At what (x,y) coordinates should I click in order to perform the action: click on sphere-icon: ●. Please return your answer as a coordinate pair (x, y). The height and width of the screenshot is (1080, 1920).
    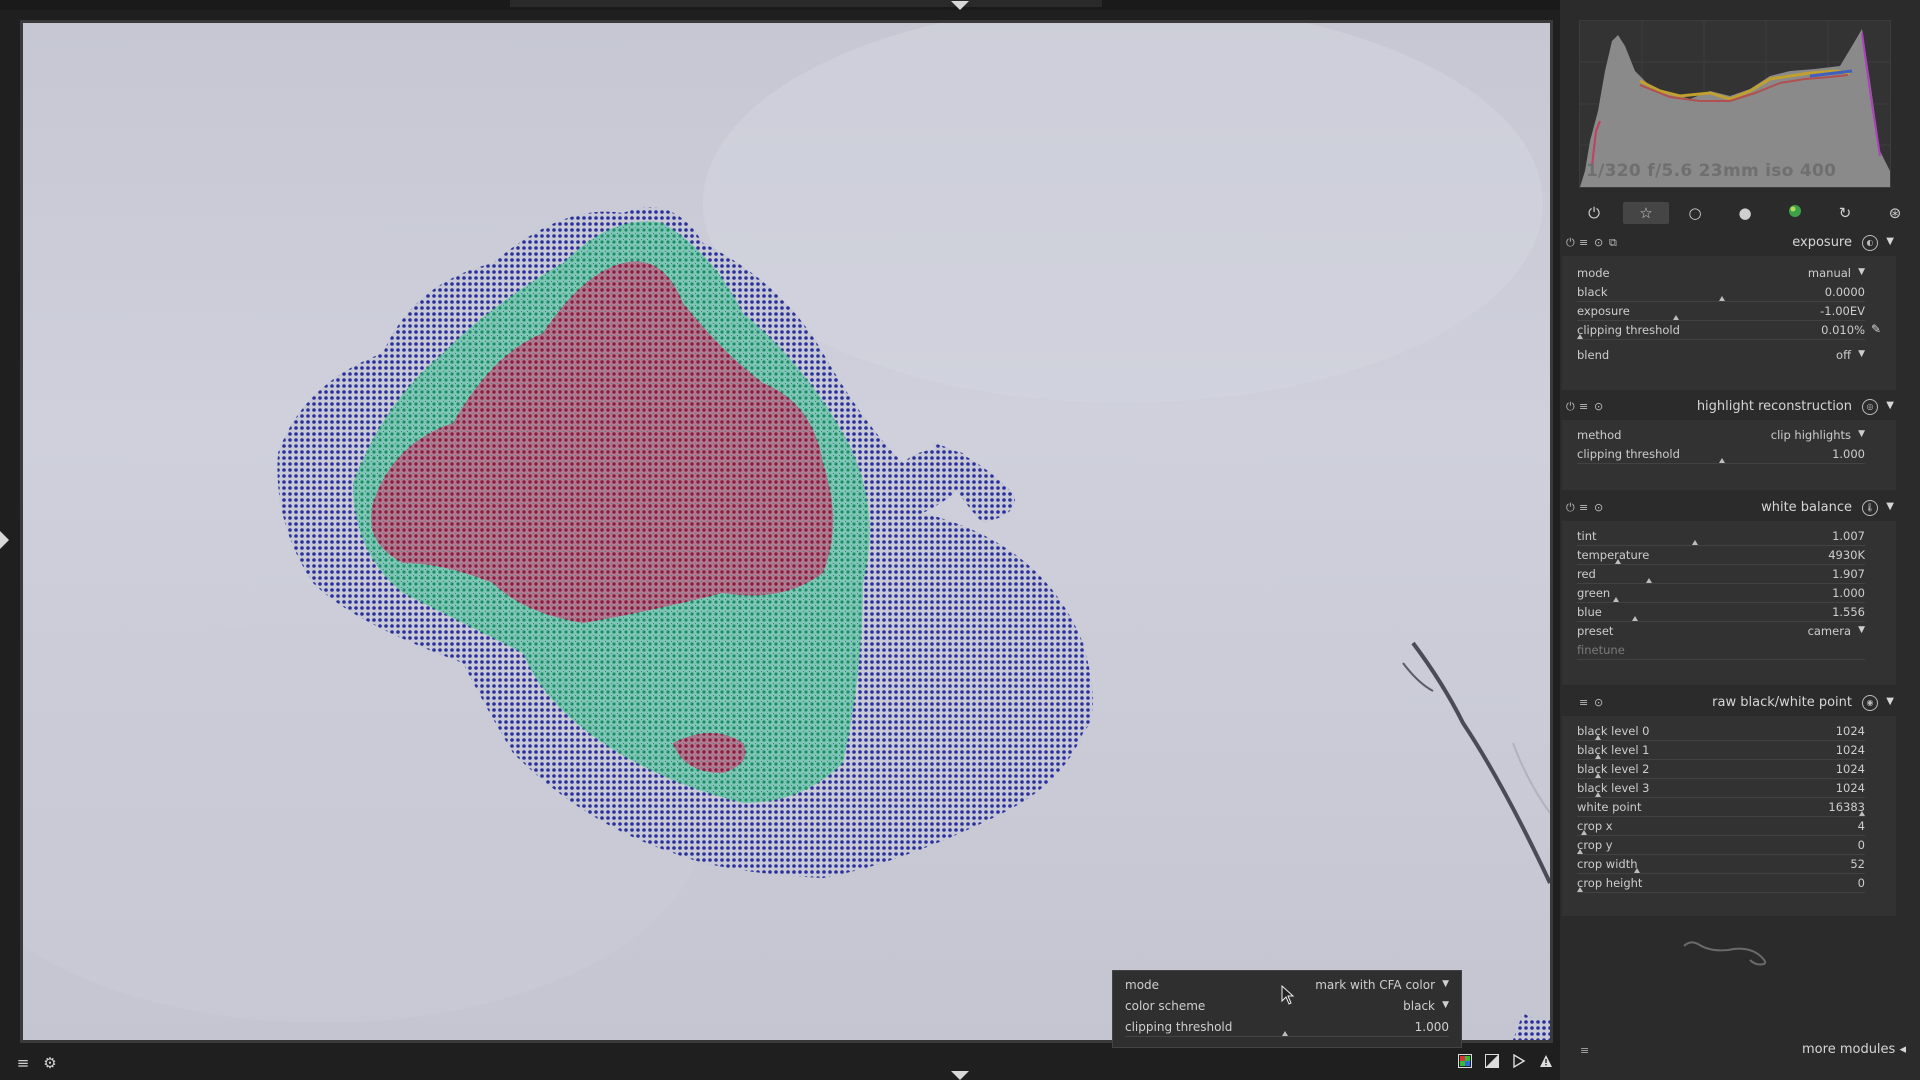
    Looking at the image, I should click on (1745, 213).